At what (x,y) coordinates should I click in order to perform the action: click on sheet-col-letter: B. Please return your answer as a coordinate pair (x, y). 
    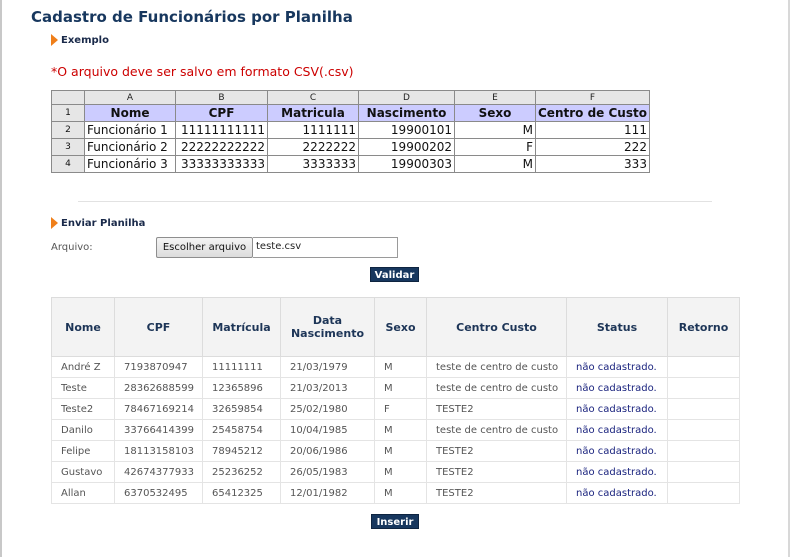
    Looking at the image, I should click on (221, 97).